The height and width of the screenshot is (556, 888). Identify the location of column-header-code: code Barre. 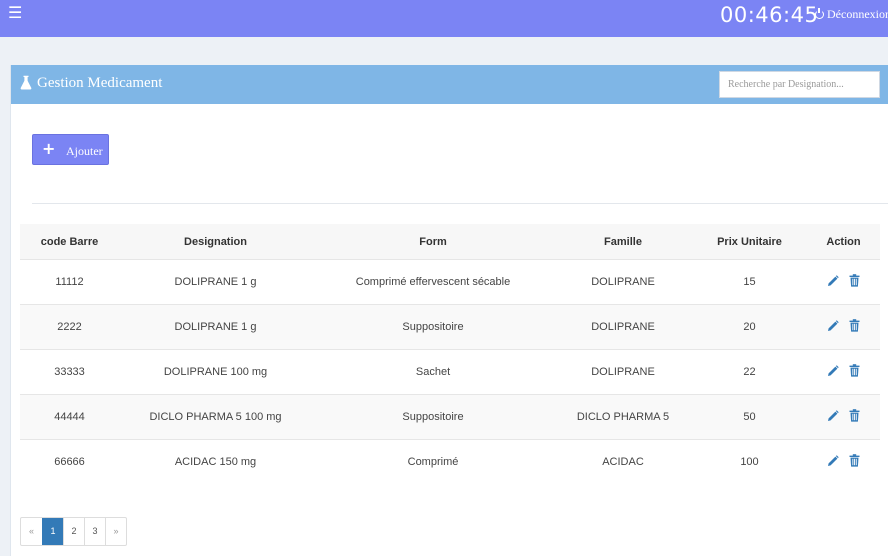
(69, 242).